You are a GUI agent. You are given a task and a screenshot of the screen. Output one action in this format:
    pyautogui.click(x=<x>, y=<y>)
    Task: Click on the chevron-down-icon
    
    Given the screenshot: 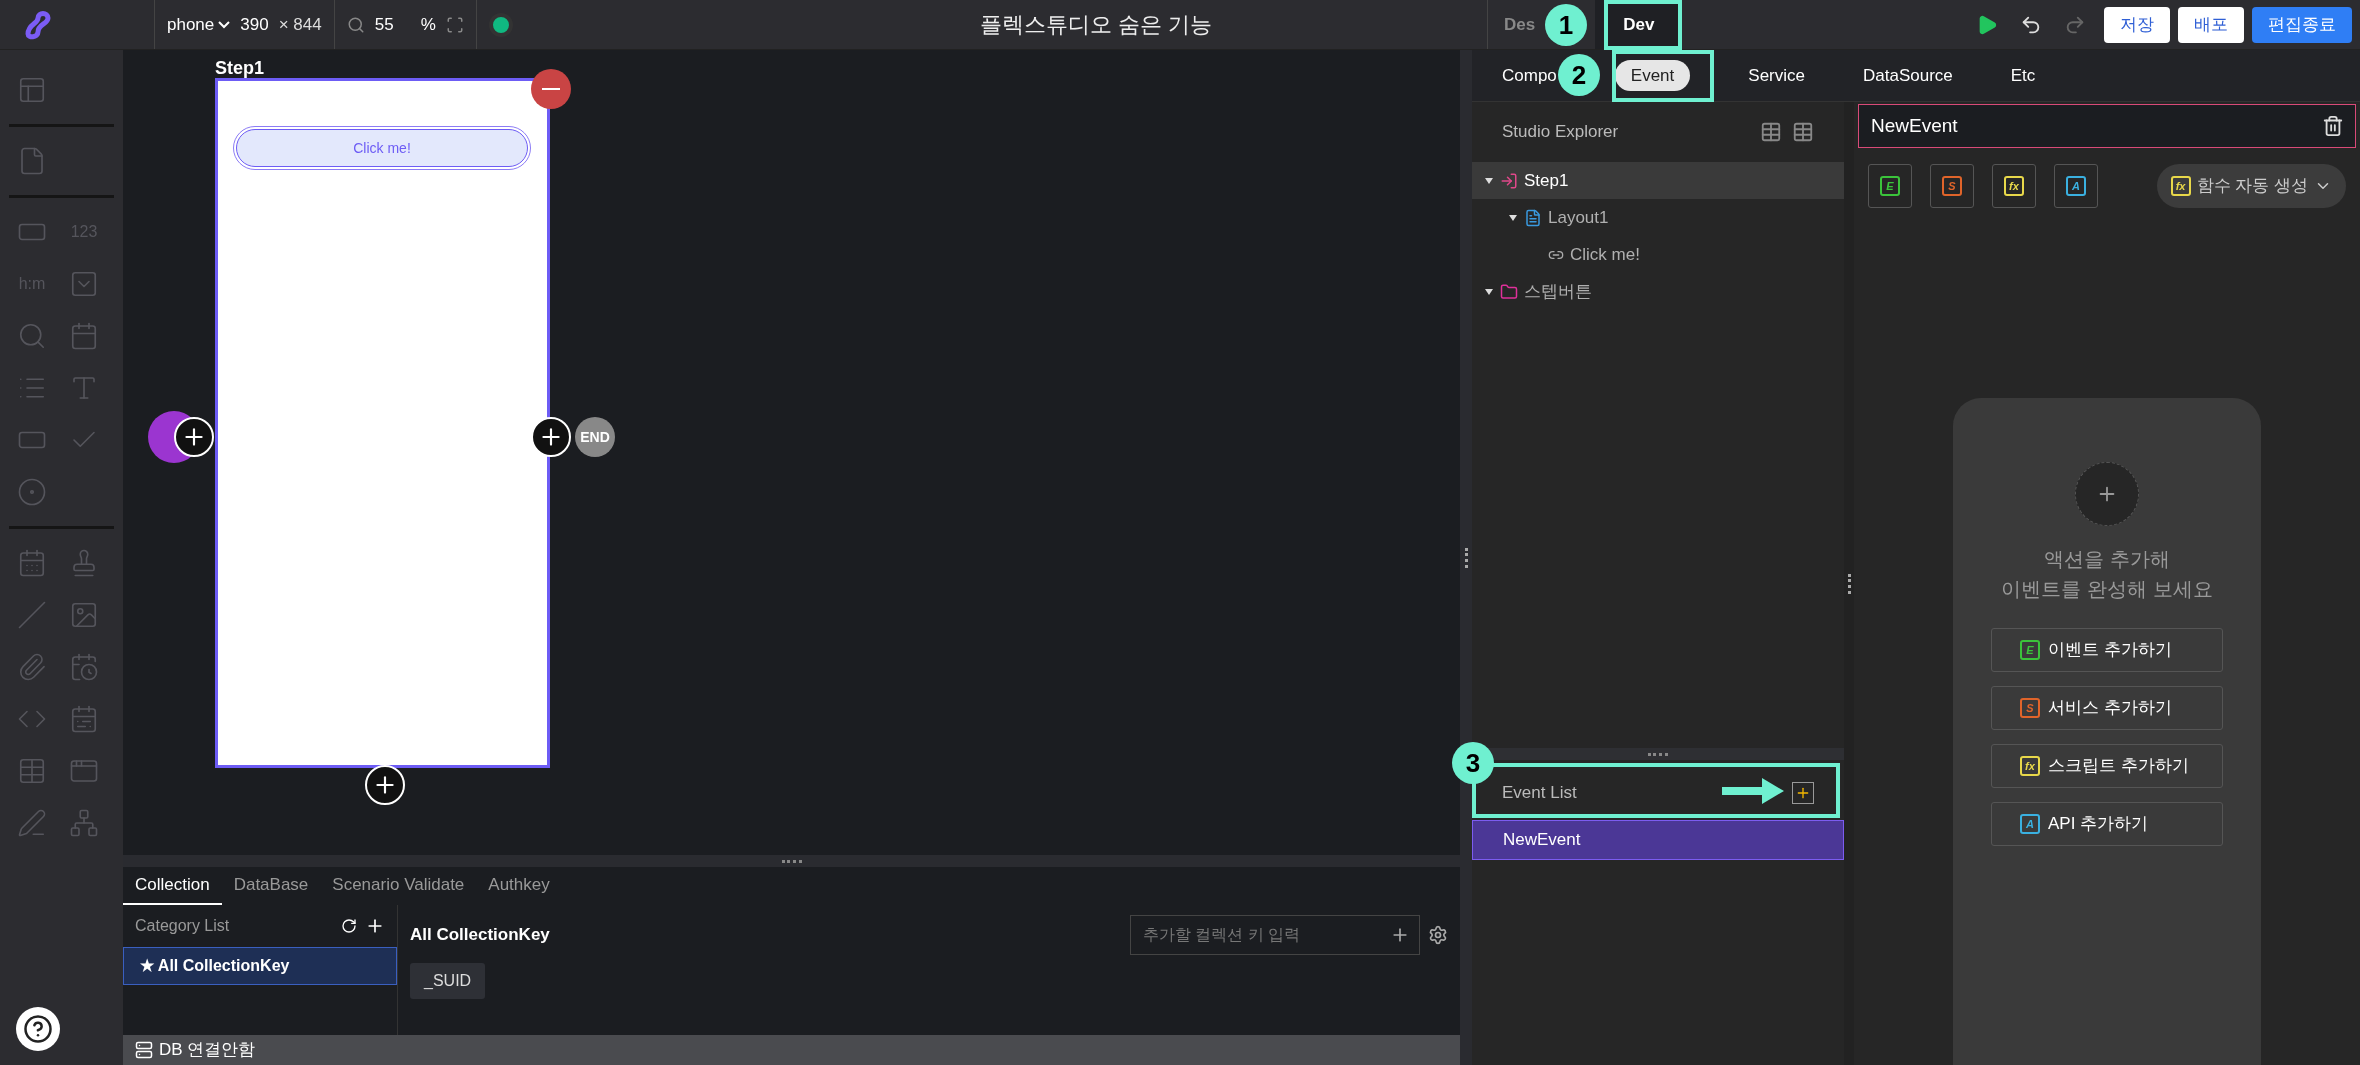 What is the action you would take?
    pyautogui.click(x=224, y=24)
    